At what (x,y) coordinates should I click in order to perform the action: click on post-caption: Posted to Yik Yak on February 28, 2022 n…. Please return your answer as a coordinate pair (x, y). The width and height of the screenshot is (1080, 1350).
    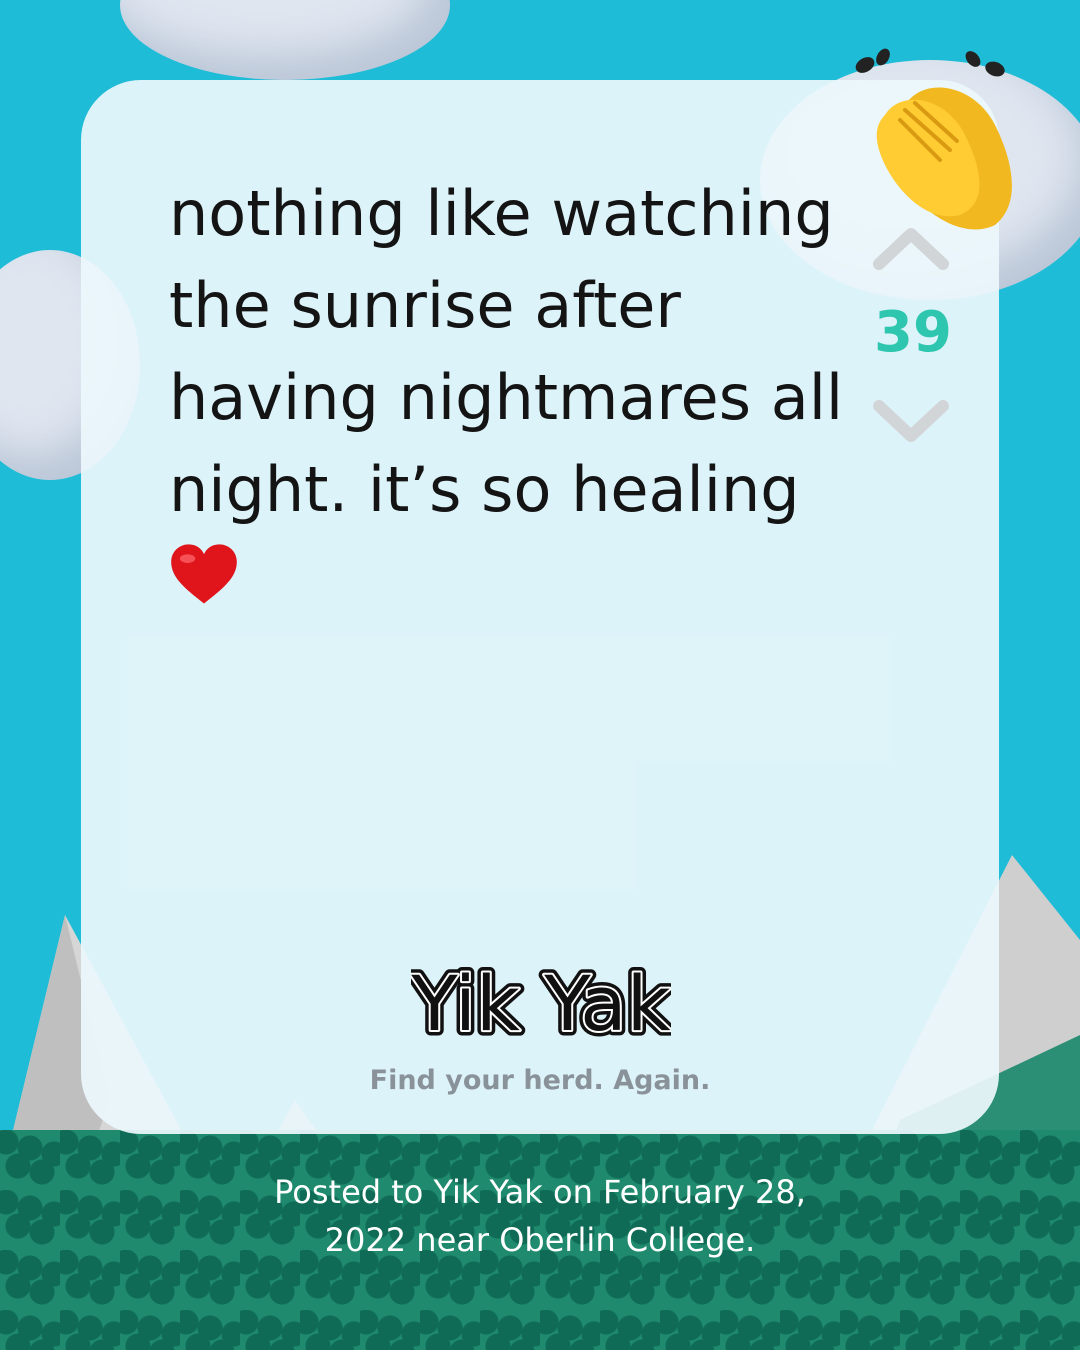
    Looking at the image, I should click on (540, 1216).